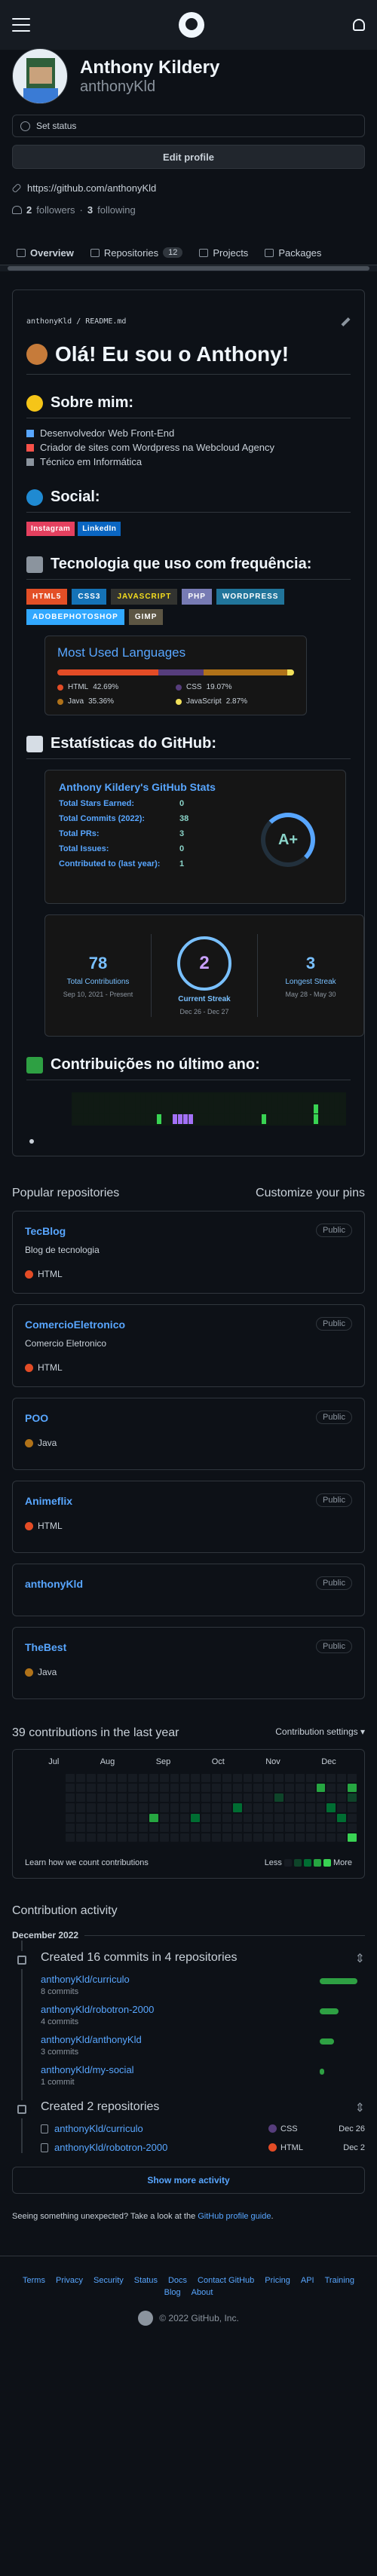  What do you see at coordinates (293, 252) in the screenshot?
I see `tab-packages: Packages` at bounding box center [293, 252].